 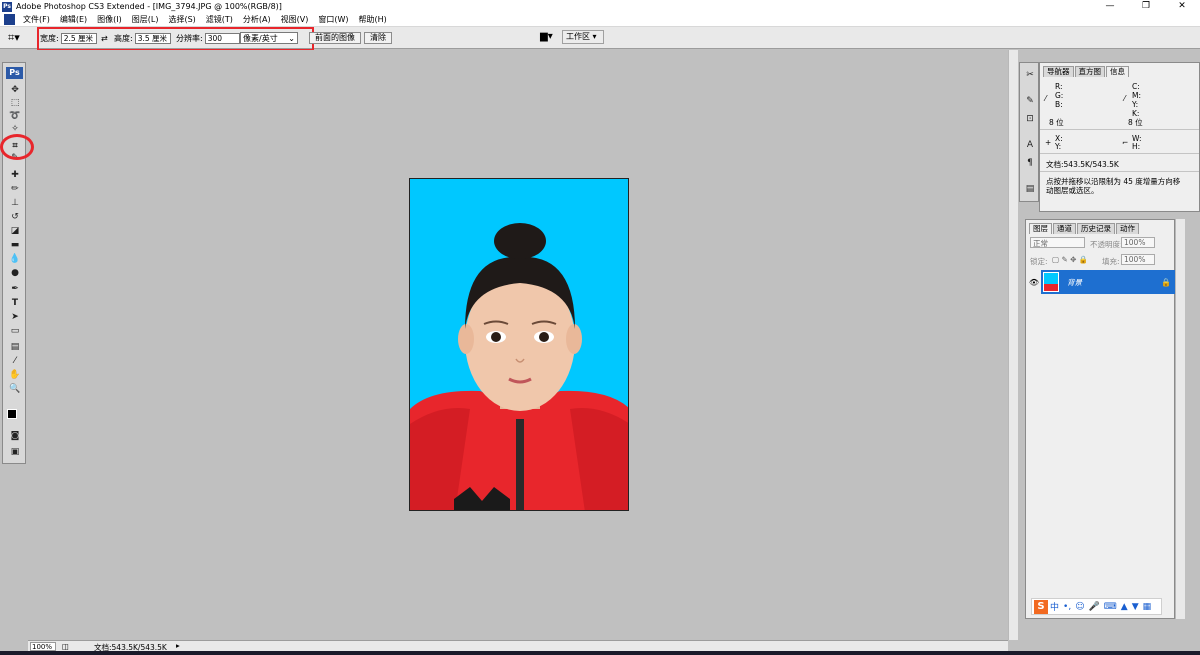 I want to click on crop-tool-highlight-circle, so click(x=17, y=147).